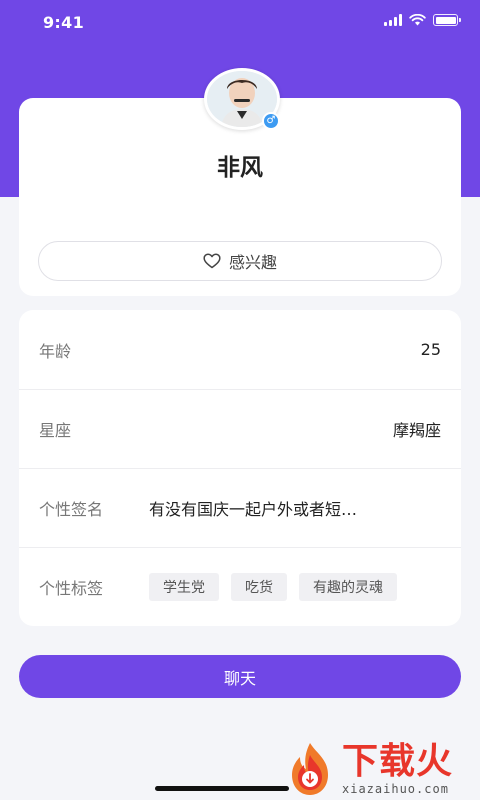 This screenshot has height=800, width=480. Describe the element at coordinates (63, 22) in the screenshot. I see `status-time: 9:41` at that location.